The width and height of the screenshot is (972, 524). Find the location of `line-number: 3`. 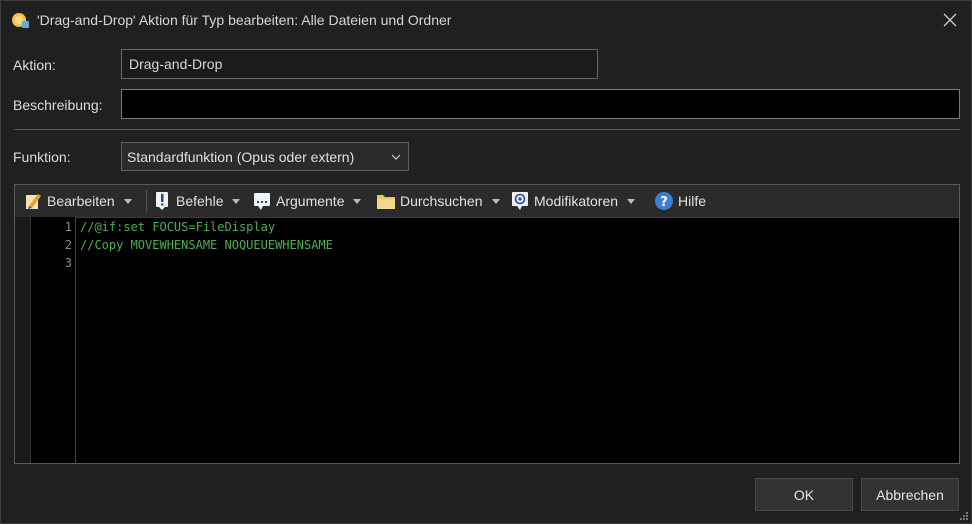

line-number: 3 is located at coordinates (68, 263).